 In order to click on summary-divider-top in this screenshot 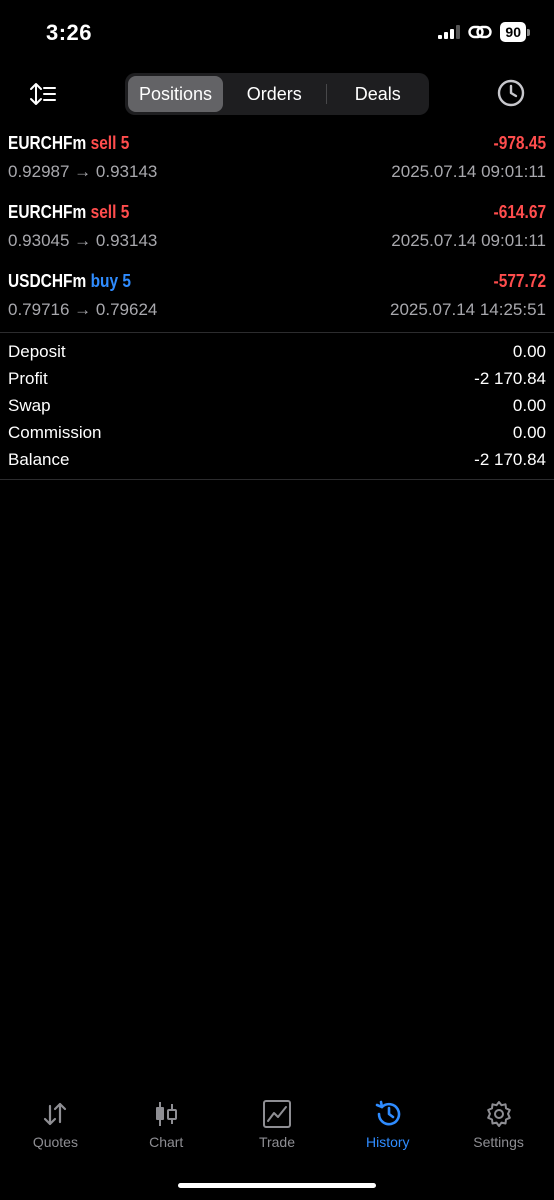, I will do `click(277, 332)`.